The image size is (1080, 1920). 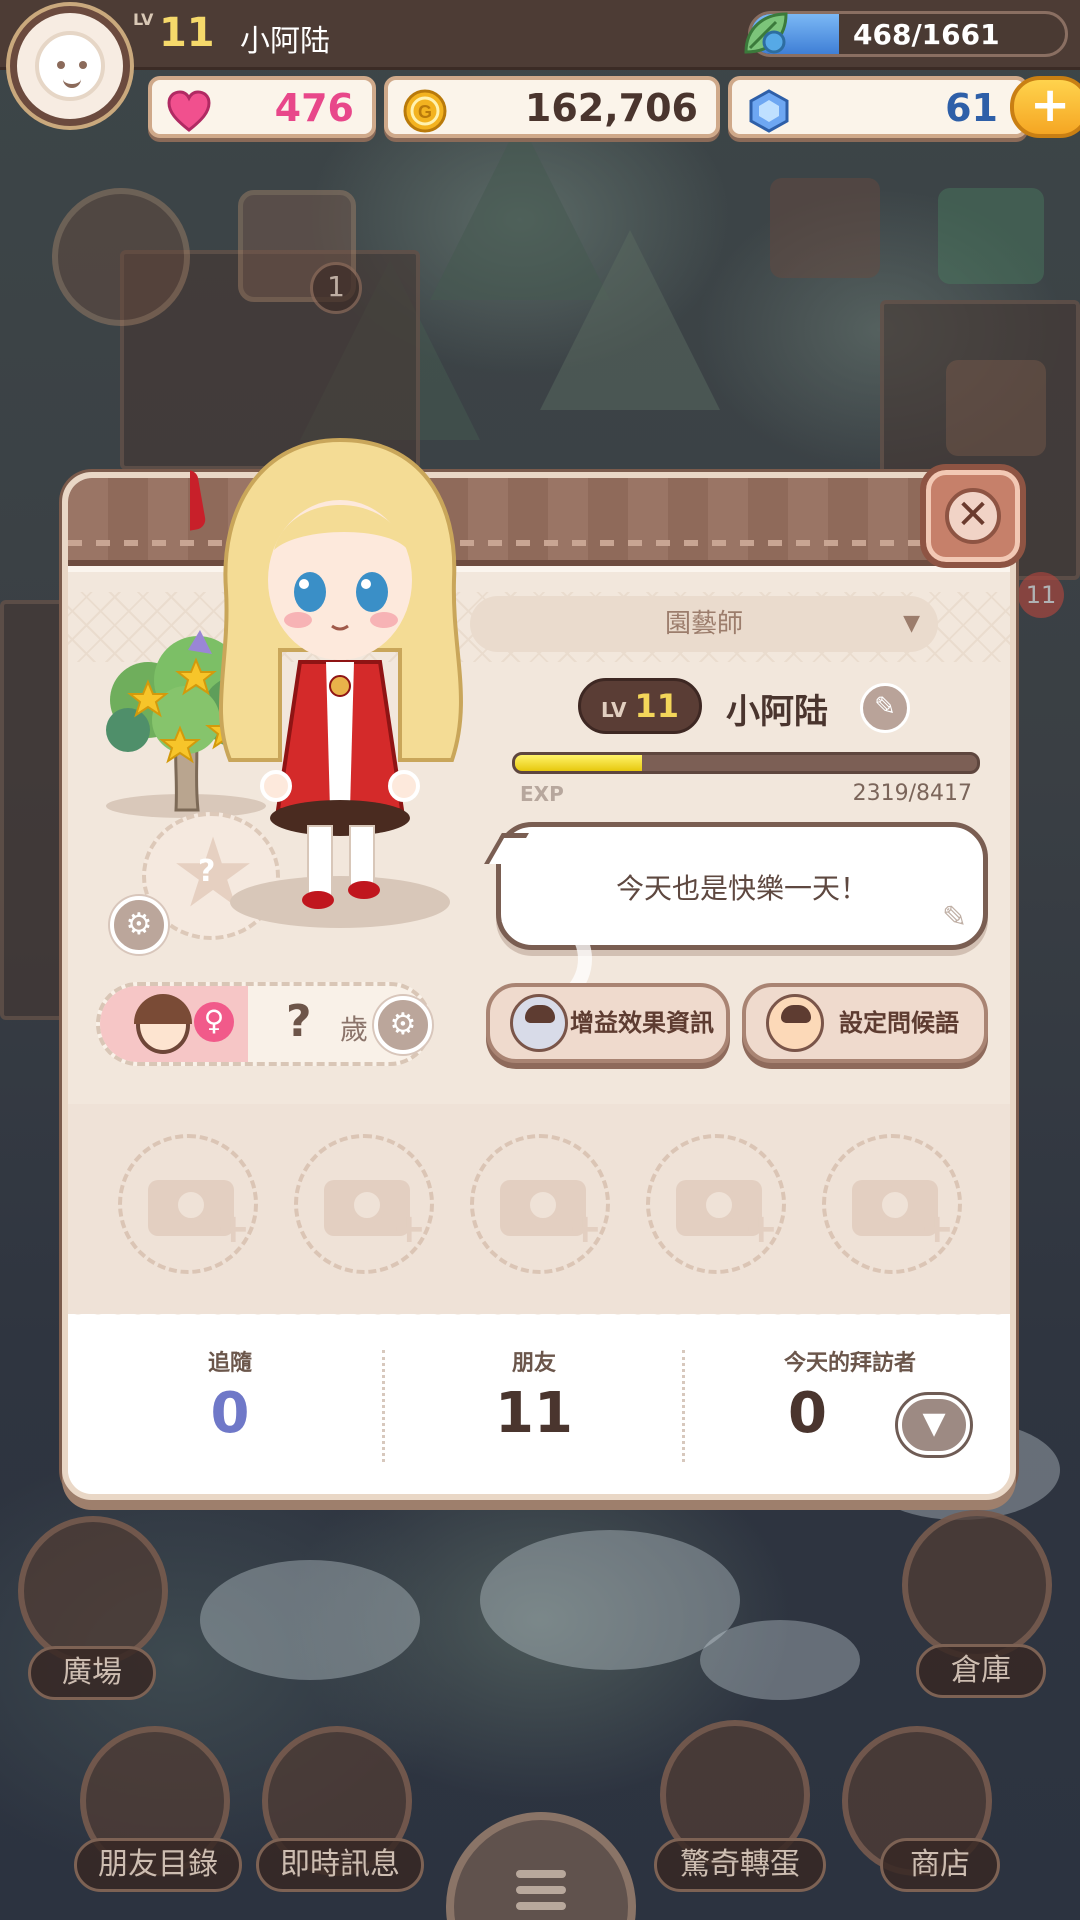 I want to click on stats-divider, so click(x=683, y=1406).